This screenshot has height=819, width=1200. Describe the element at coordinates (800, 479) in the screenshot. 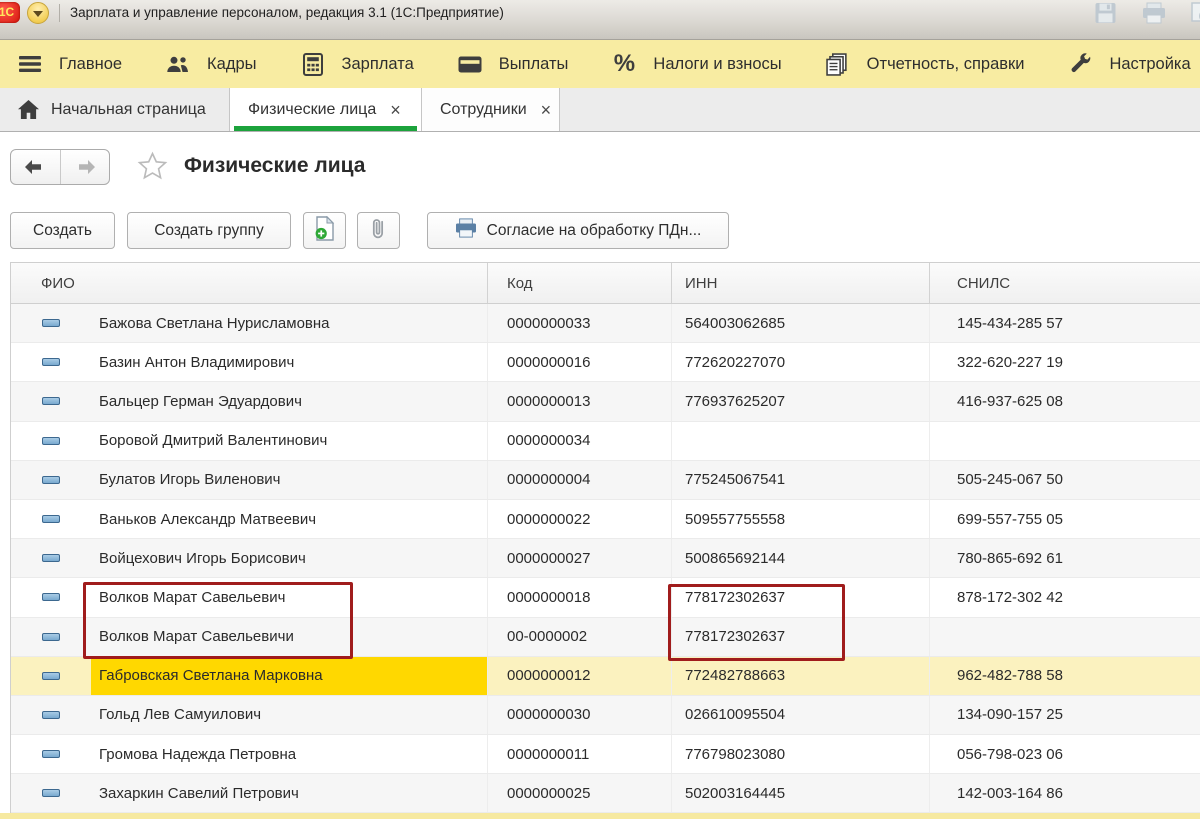

I see `cell-inn: 775245067541` at that location.